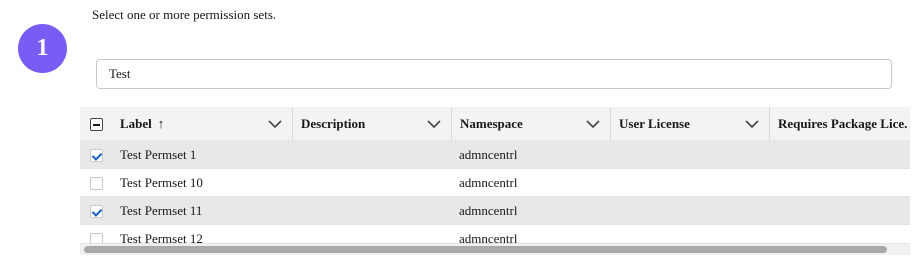 This screenshot has width=923, height=273. I want to click on column-requires-package-license-text: Requires Package Lice., so click(843, 123).